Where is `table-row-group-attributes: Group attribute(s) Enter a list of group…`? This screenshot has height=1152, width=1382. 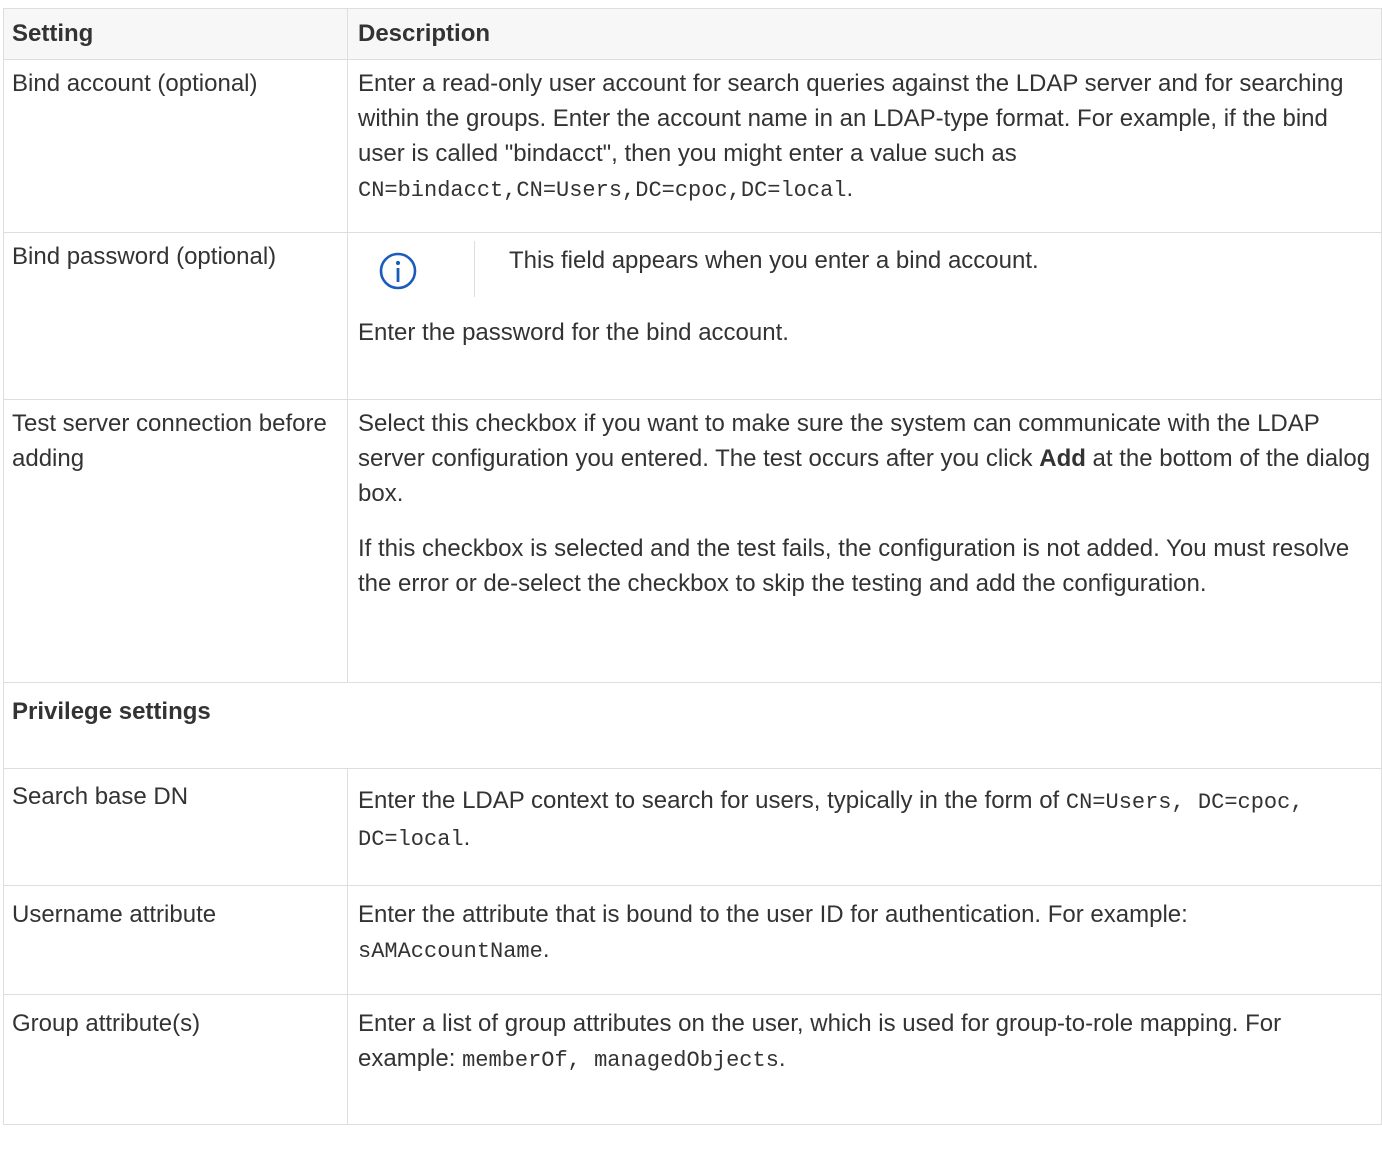
table-row-group-attributes: Group attribute(s) Enter a list of group… is located at coordinates (692, 1059).